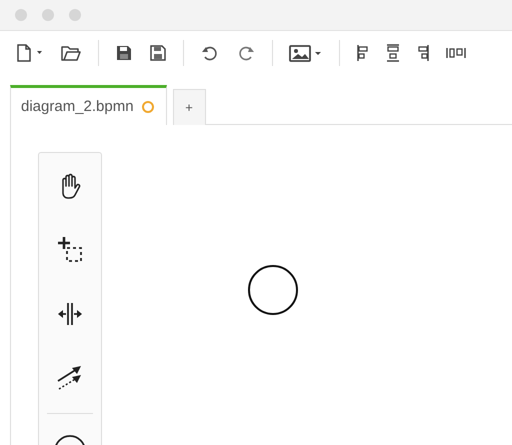 This screenshot has height=445, width=512. I want to click on align-center-icon, so click(393, 53).